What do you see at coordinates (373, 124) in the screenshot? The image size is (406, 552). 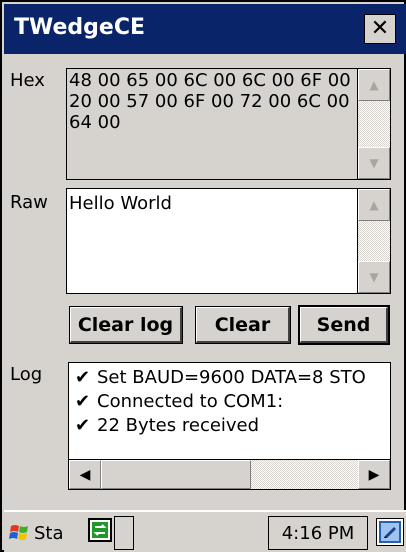 I see `hex-vertical-scrollbar: ▲ ▼` at bounding box center [373, 124].